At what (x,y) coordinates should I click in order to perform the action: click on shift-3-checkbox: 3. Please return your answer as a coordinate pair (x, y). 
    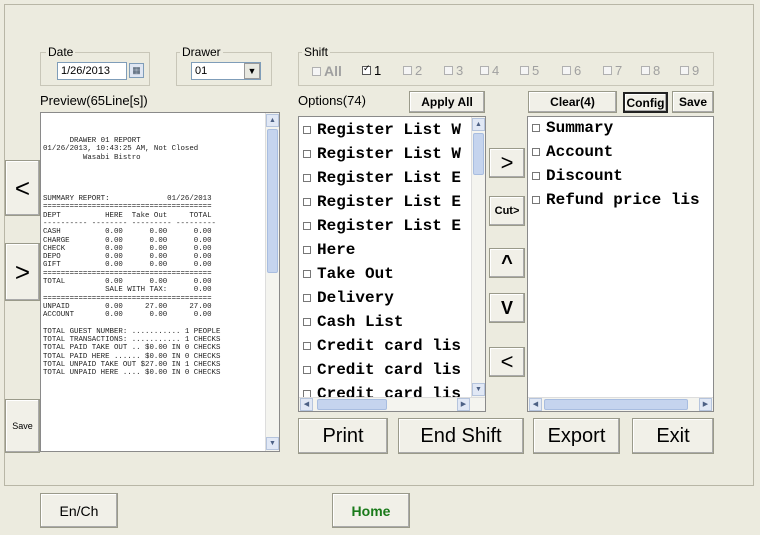
    Looking at the image, I should click on (453, 70).